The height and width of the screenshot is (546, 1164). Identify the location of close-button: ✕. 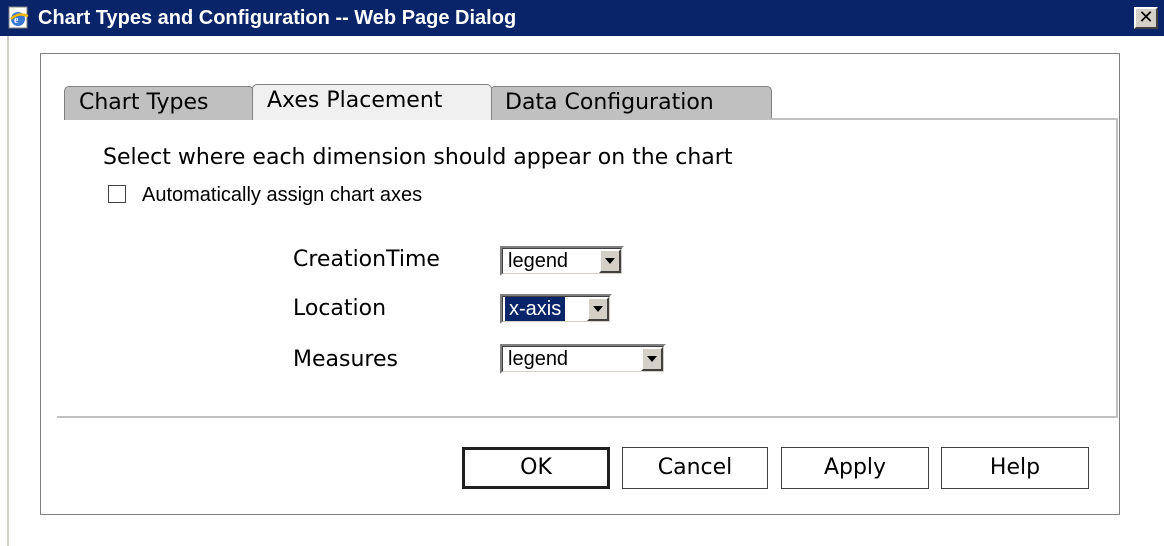
(1146, 18).